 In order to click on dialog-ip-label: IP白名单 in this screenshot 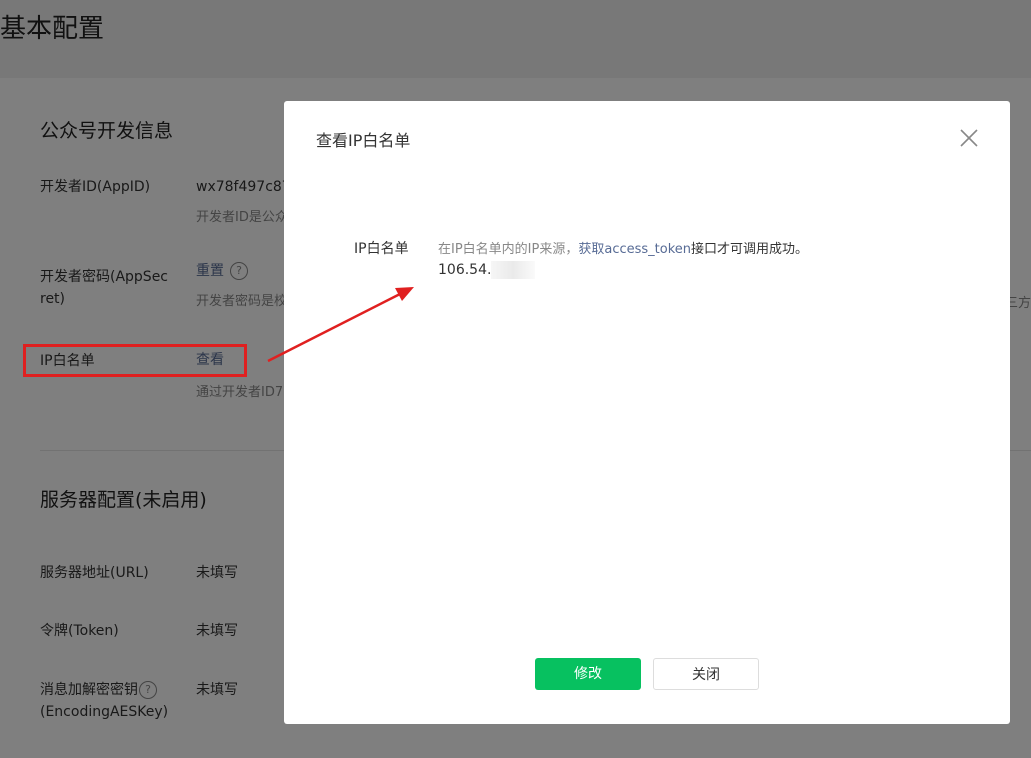, I will do `click(381, 249)`.